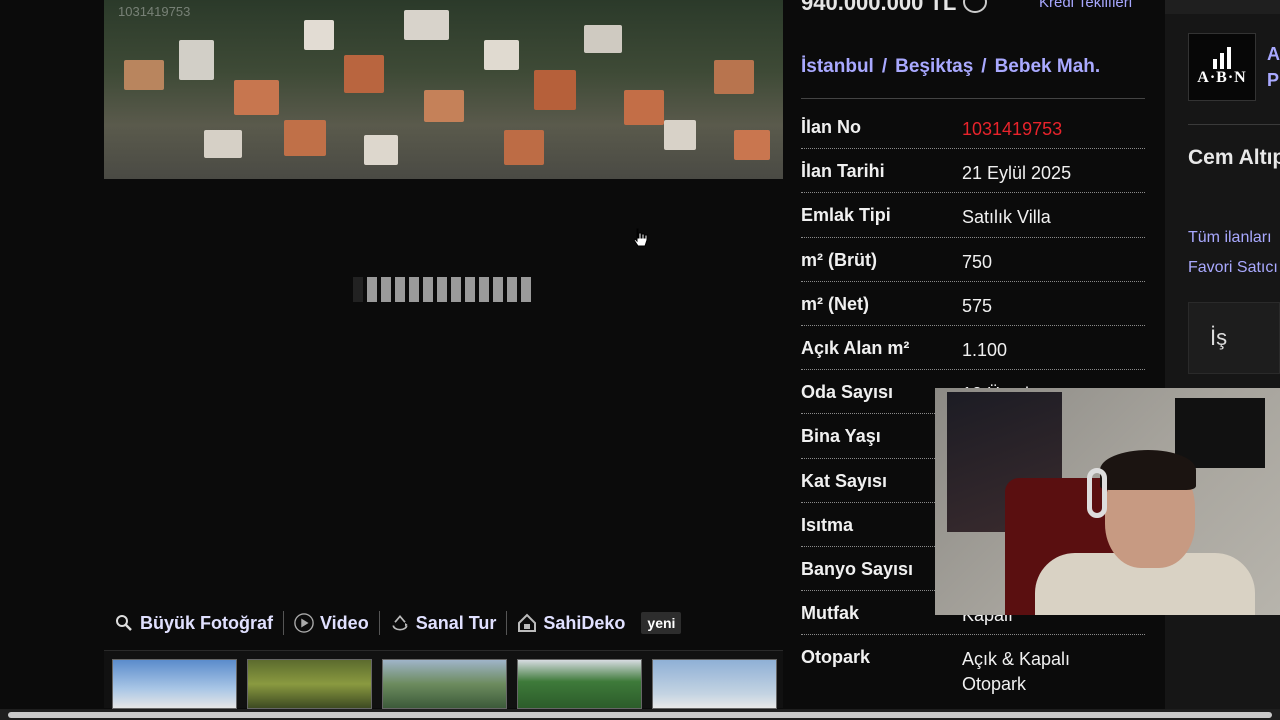 The image size is (1280, 720). What do you see at coordinates (1273, 54) in the screenshot?
I see `agency-name-line1: A` at bounding box center [1273, 54].